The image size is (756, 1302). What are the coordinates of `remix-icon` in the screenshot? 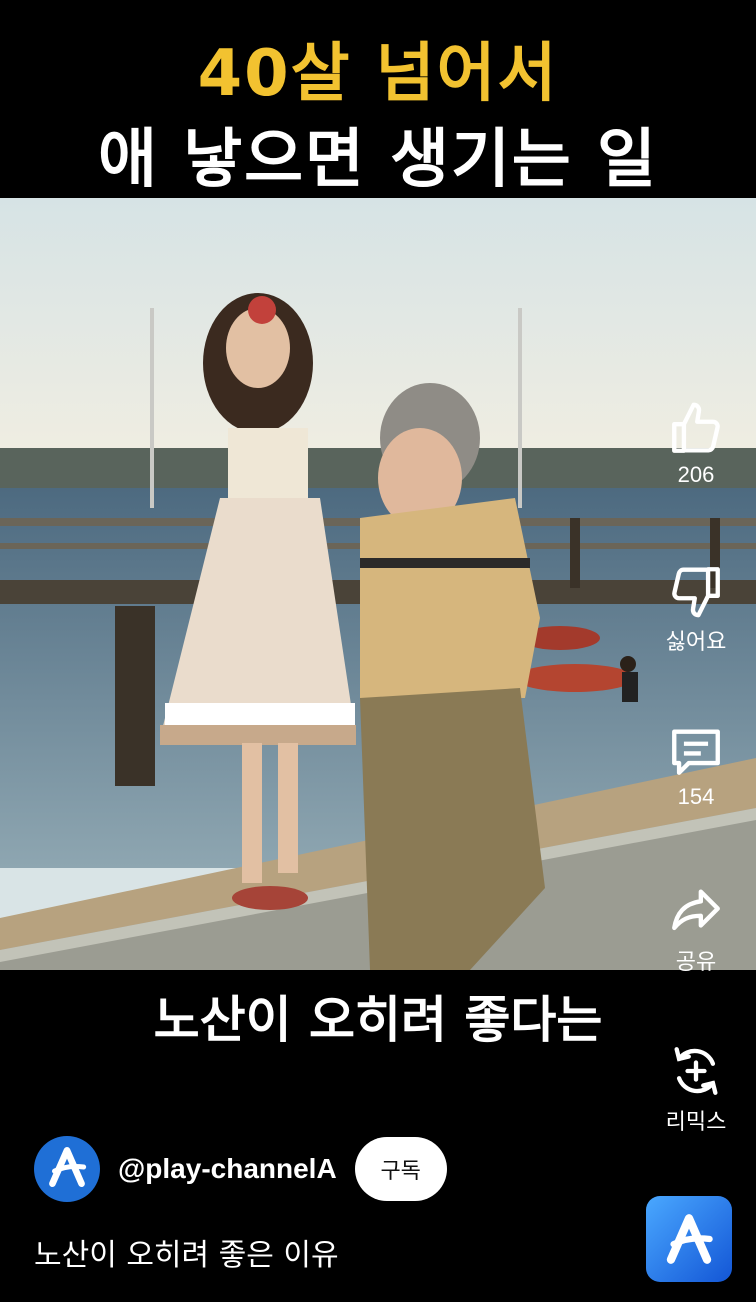 It's located at (696, 1071).